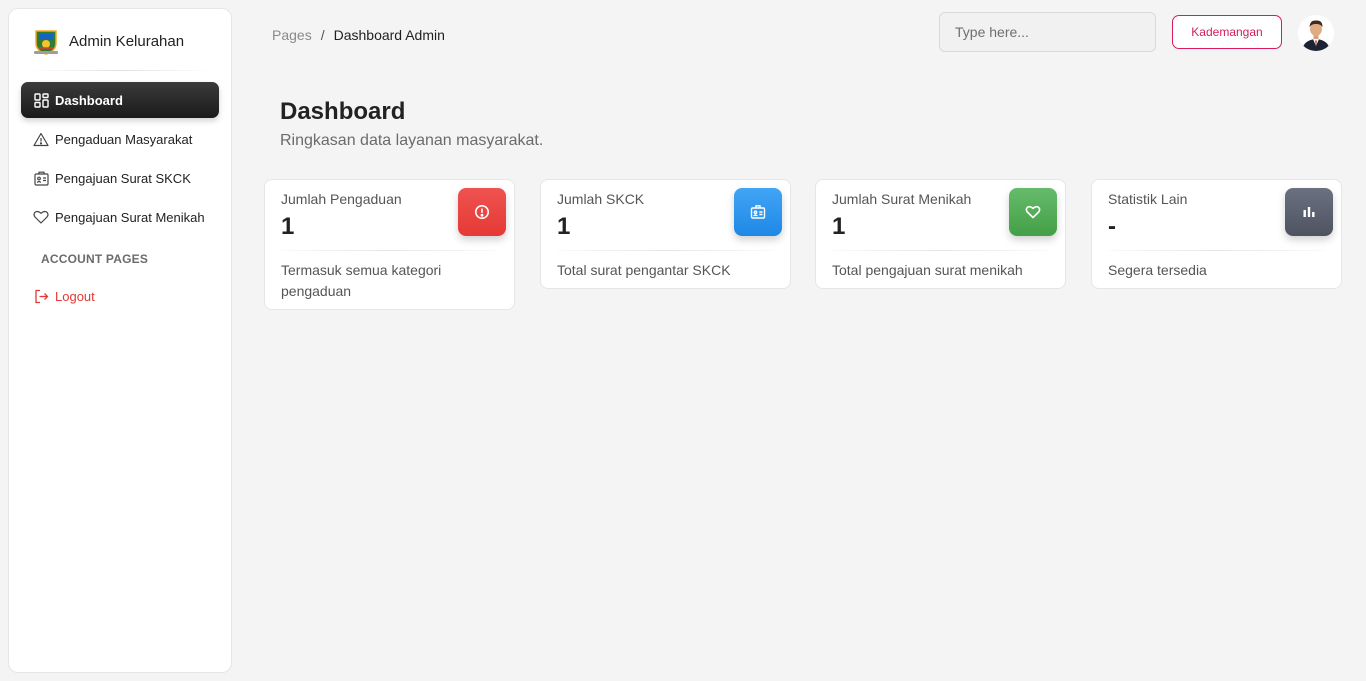 The height and width of the screenshot is (681, 1366). I want to click on stat-card-footer: Segera tersedia, so click(1157, 270).